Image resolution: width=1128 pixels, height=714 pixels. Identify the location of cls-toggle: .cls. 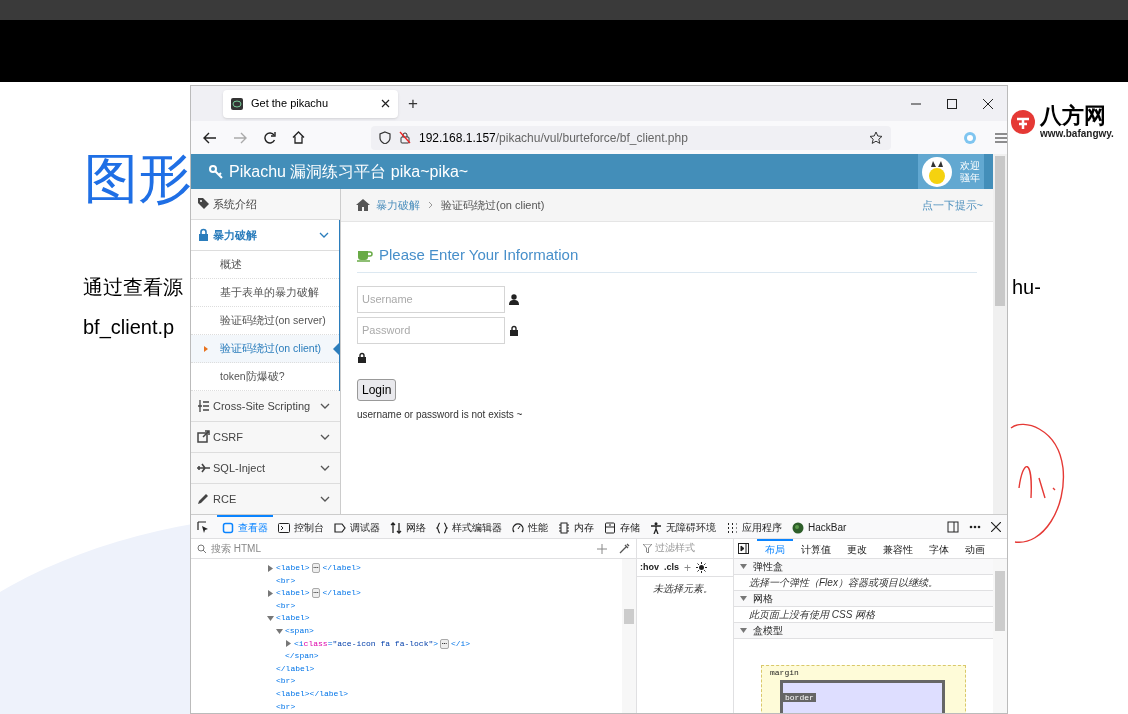
(671, 567).